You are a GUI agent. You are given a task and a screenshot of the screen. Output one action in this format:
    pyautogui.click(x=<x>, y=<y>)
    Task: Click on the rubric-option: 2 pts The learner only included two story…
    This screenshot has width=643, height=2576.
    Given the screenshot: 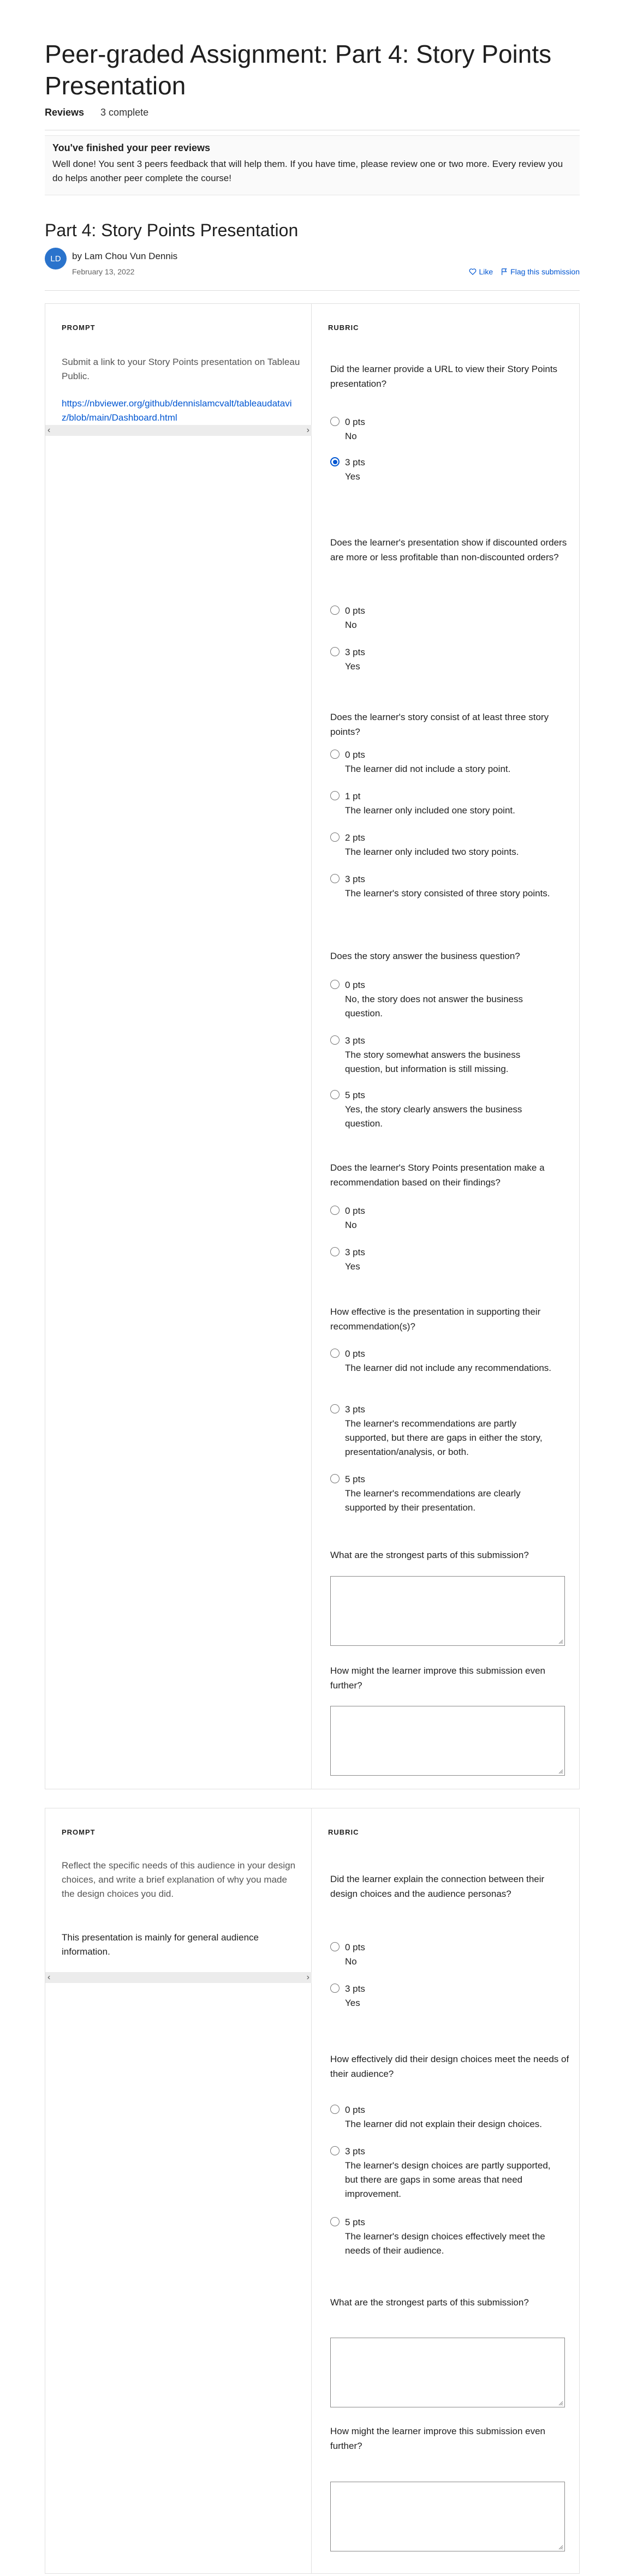 What is the action you would take?
    pyautogui.click(x=444, y=845)
    